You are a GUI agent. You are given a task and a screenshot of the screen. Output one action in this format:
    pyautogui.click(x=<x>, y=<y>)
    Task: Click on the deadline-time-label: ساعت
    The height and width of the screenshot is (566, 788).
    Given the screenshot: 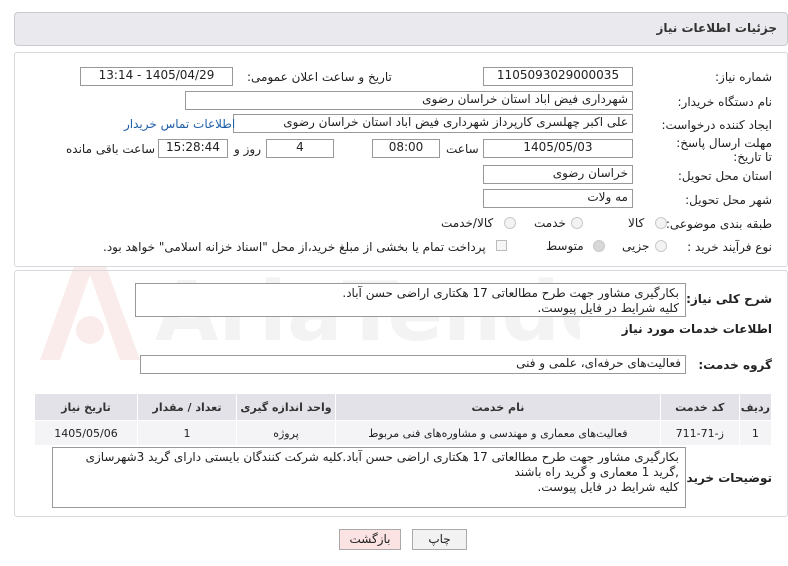 What is the action you would take?
    pyautogui.click(x=462, y=149)
    